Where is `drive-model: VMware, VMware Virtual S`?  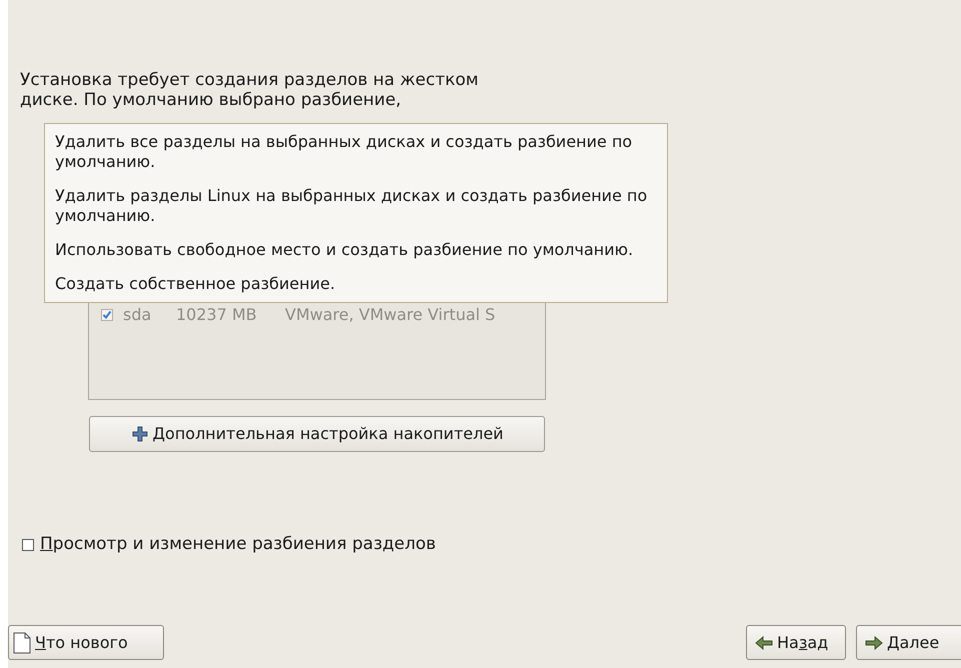 drive-model: VMware, VMware Virtual S is located at coordinates (390, 315).